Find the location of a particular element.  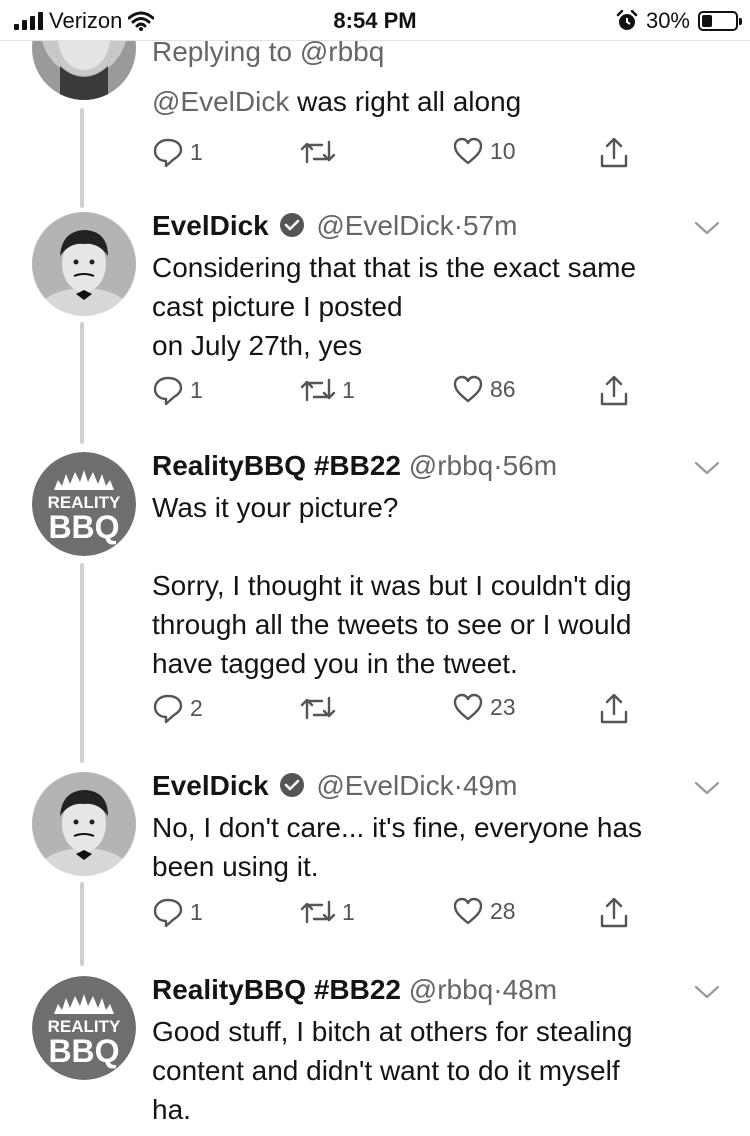

tweet-time: 56m is located at coordinates (530, 465).